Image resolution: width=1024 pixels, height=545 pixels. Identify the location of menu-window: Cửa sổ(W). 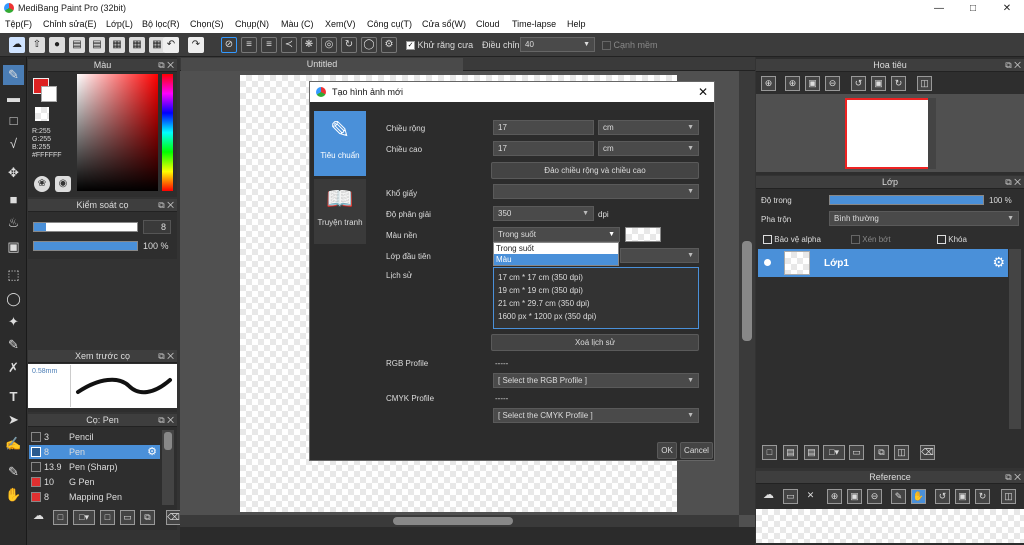
(444, 24).